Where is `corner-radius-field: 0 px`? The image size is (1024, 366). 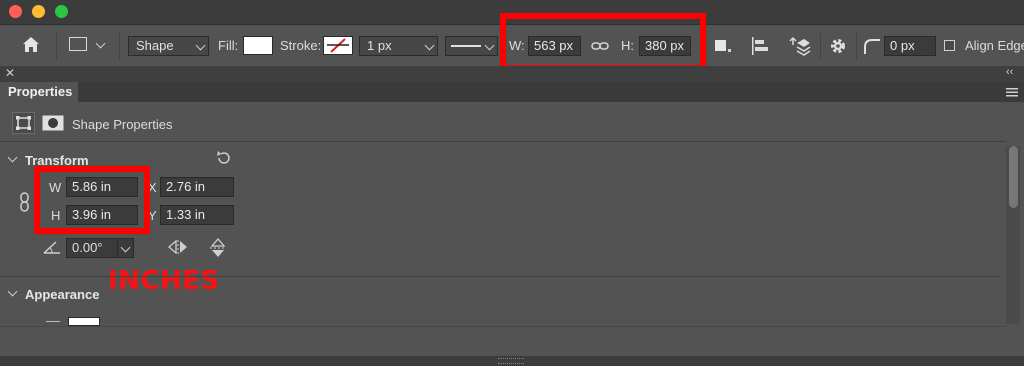 corner-radius-field: 0 px is located at coordinates (910, 46).